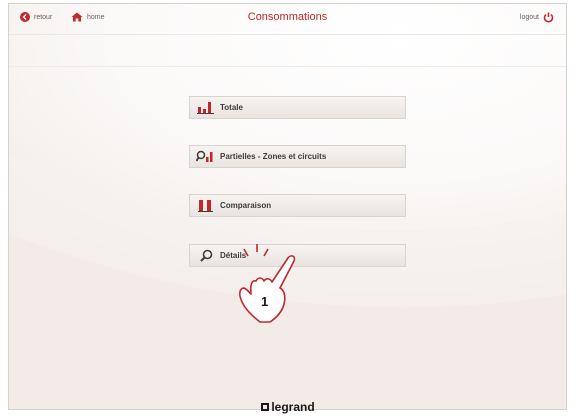 This screenshot has height=418, width=576. What do you see at coordinates (548, 17) in the screenshot?
I see `power-icon` at bounding box center [548, 17].